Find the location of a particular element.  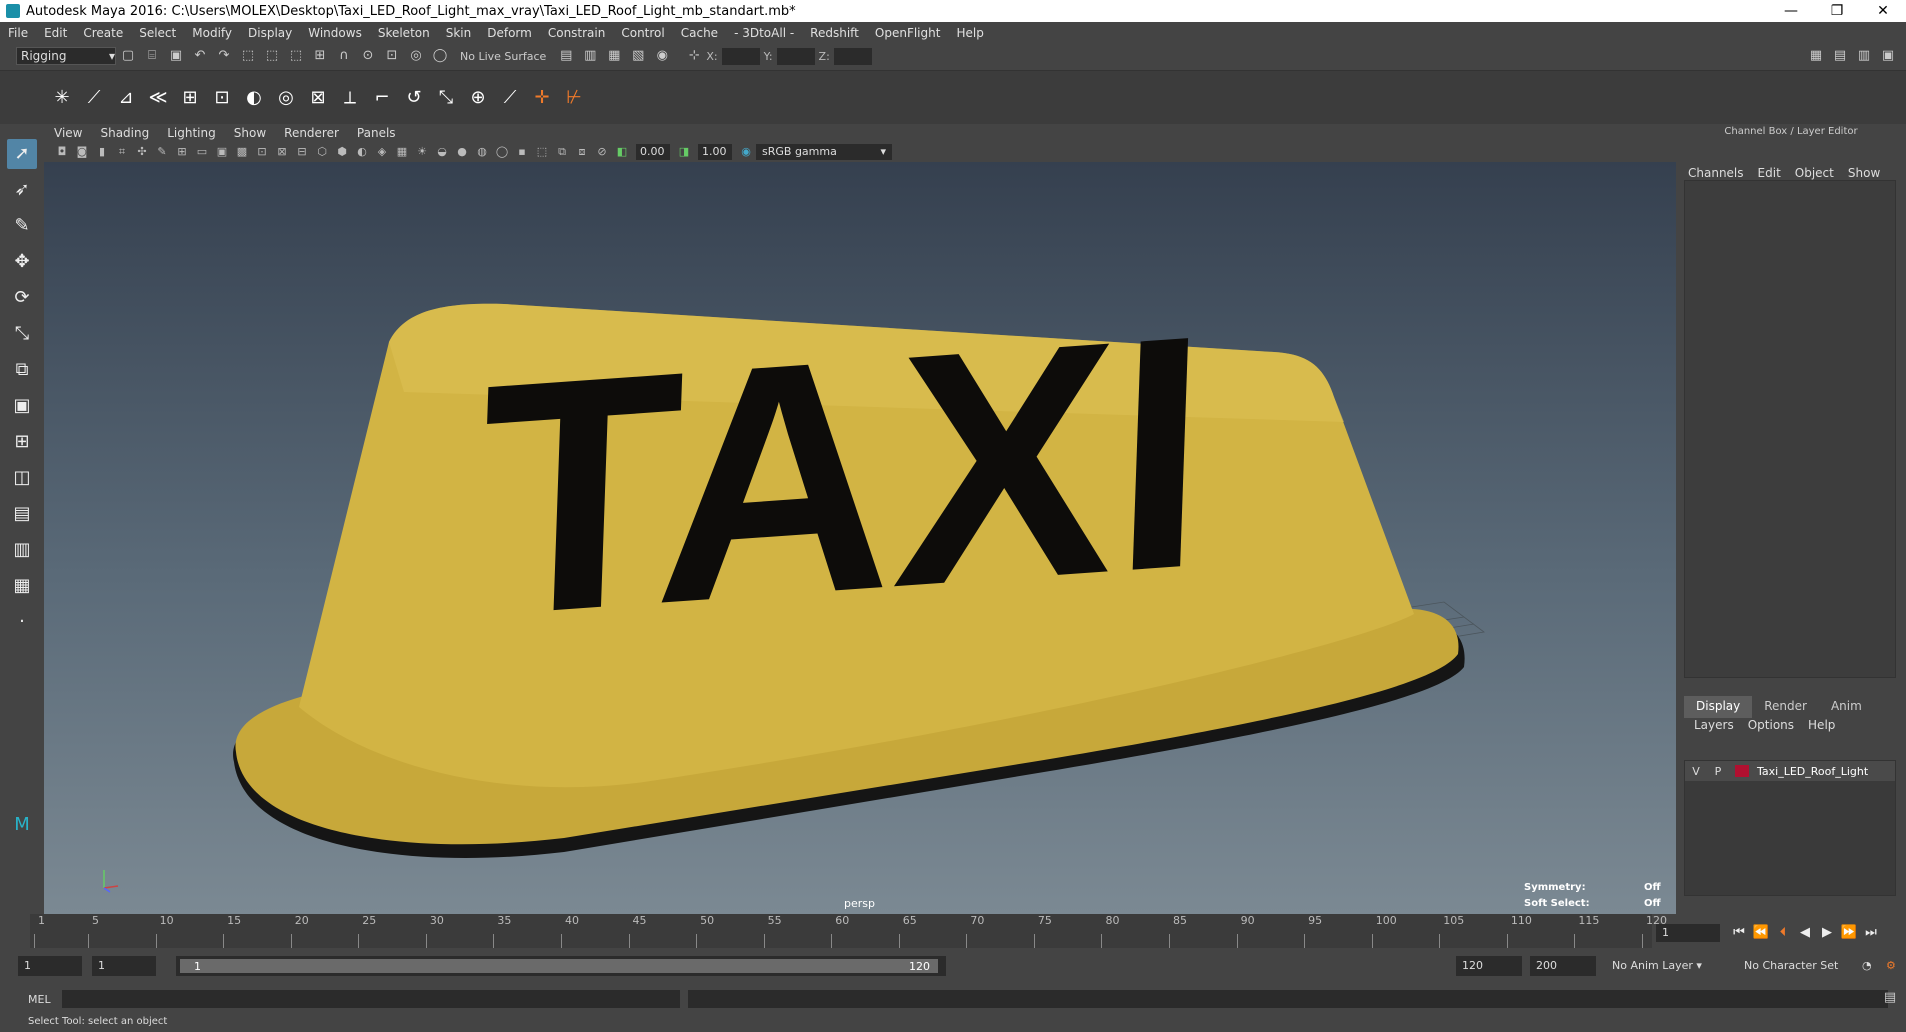

undo-icon: ↶ is located at coordinates (200, 56).